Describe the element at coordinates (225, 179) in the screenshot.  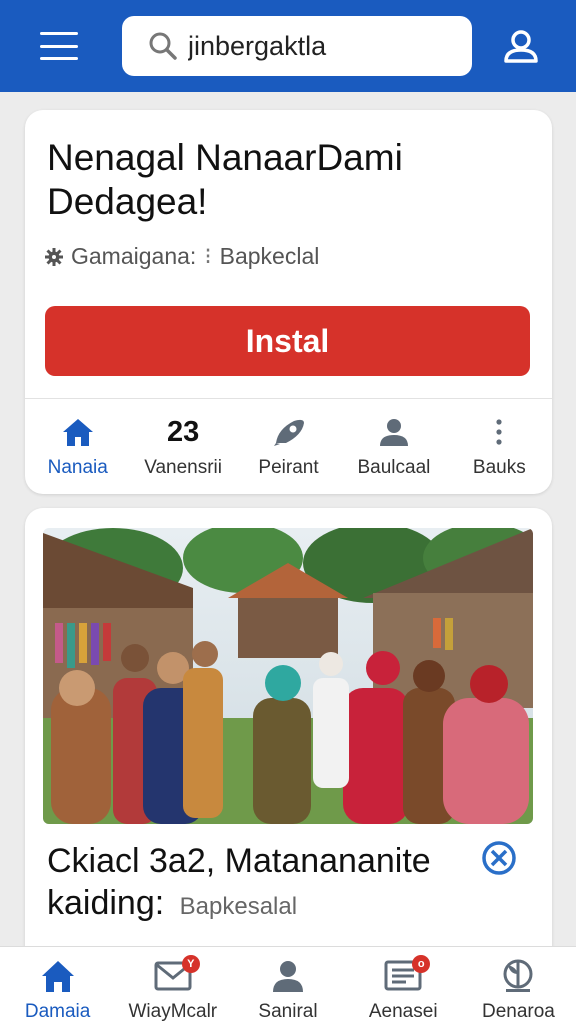
I see `app-title: Nenagal NanaarDami Dedagea!` at that location.